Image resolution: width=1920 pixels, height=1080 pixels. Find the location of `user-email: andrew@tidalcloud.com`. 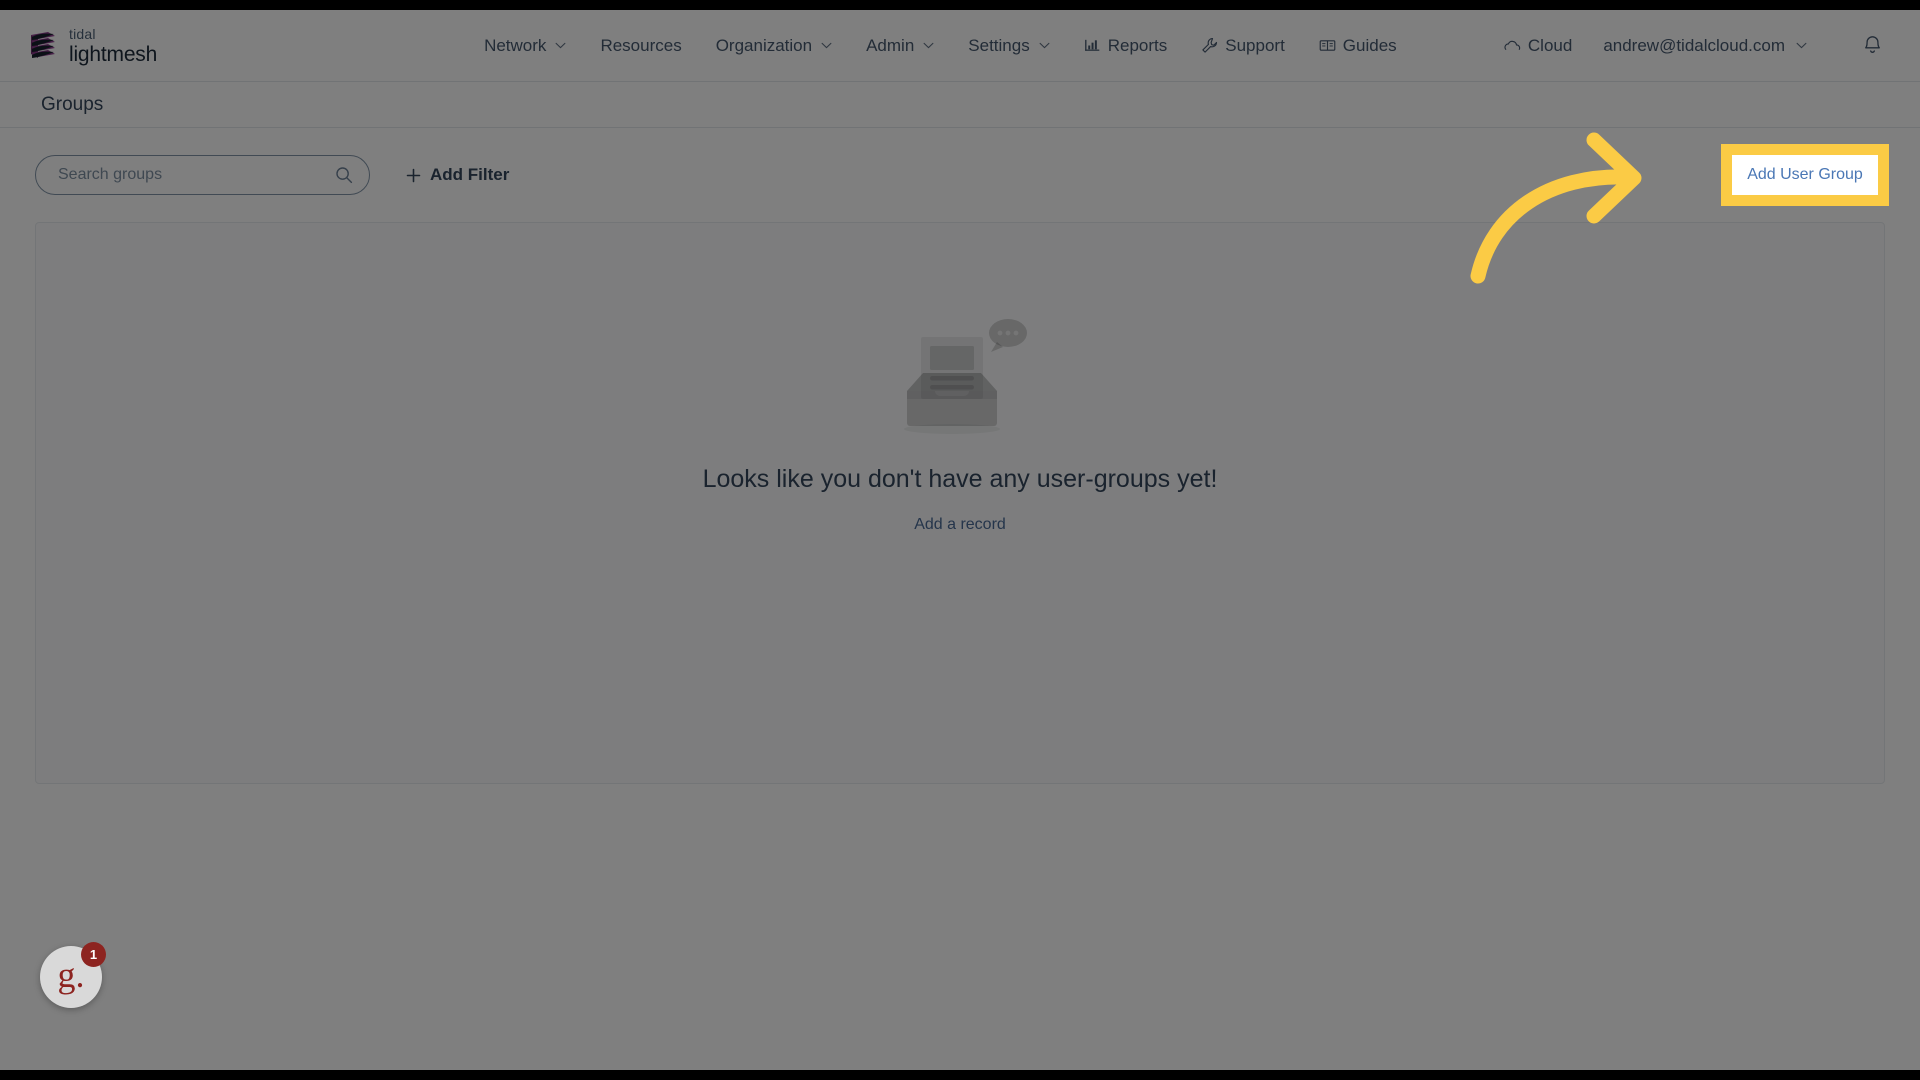

user-email: andrew@tidalcloud.com is located at coordinates (1694, 45).